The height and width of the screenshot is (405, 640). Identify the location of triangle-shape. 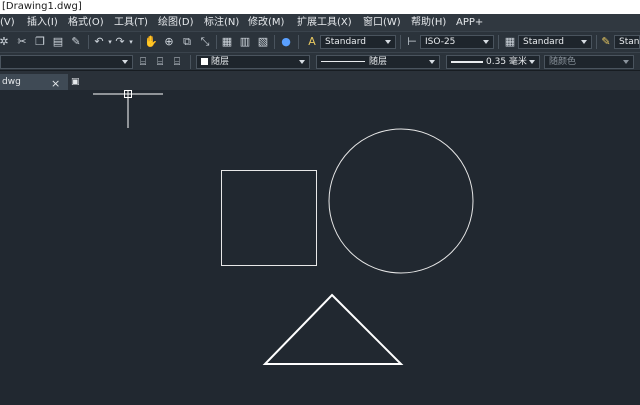
(333, 329).